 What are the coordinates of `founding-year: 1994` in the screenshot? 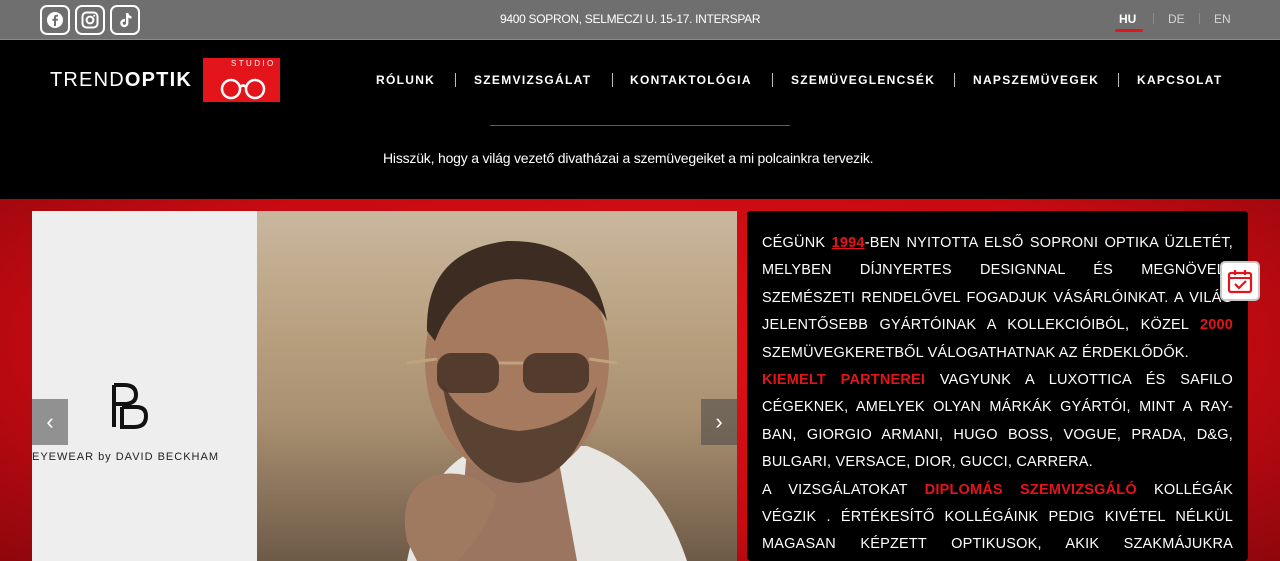 It's located at (848, 243).